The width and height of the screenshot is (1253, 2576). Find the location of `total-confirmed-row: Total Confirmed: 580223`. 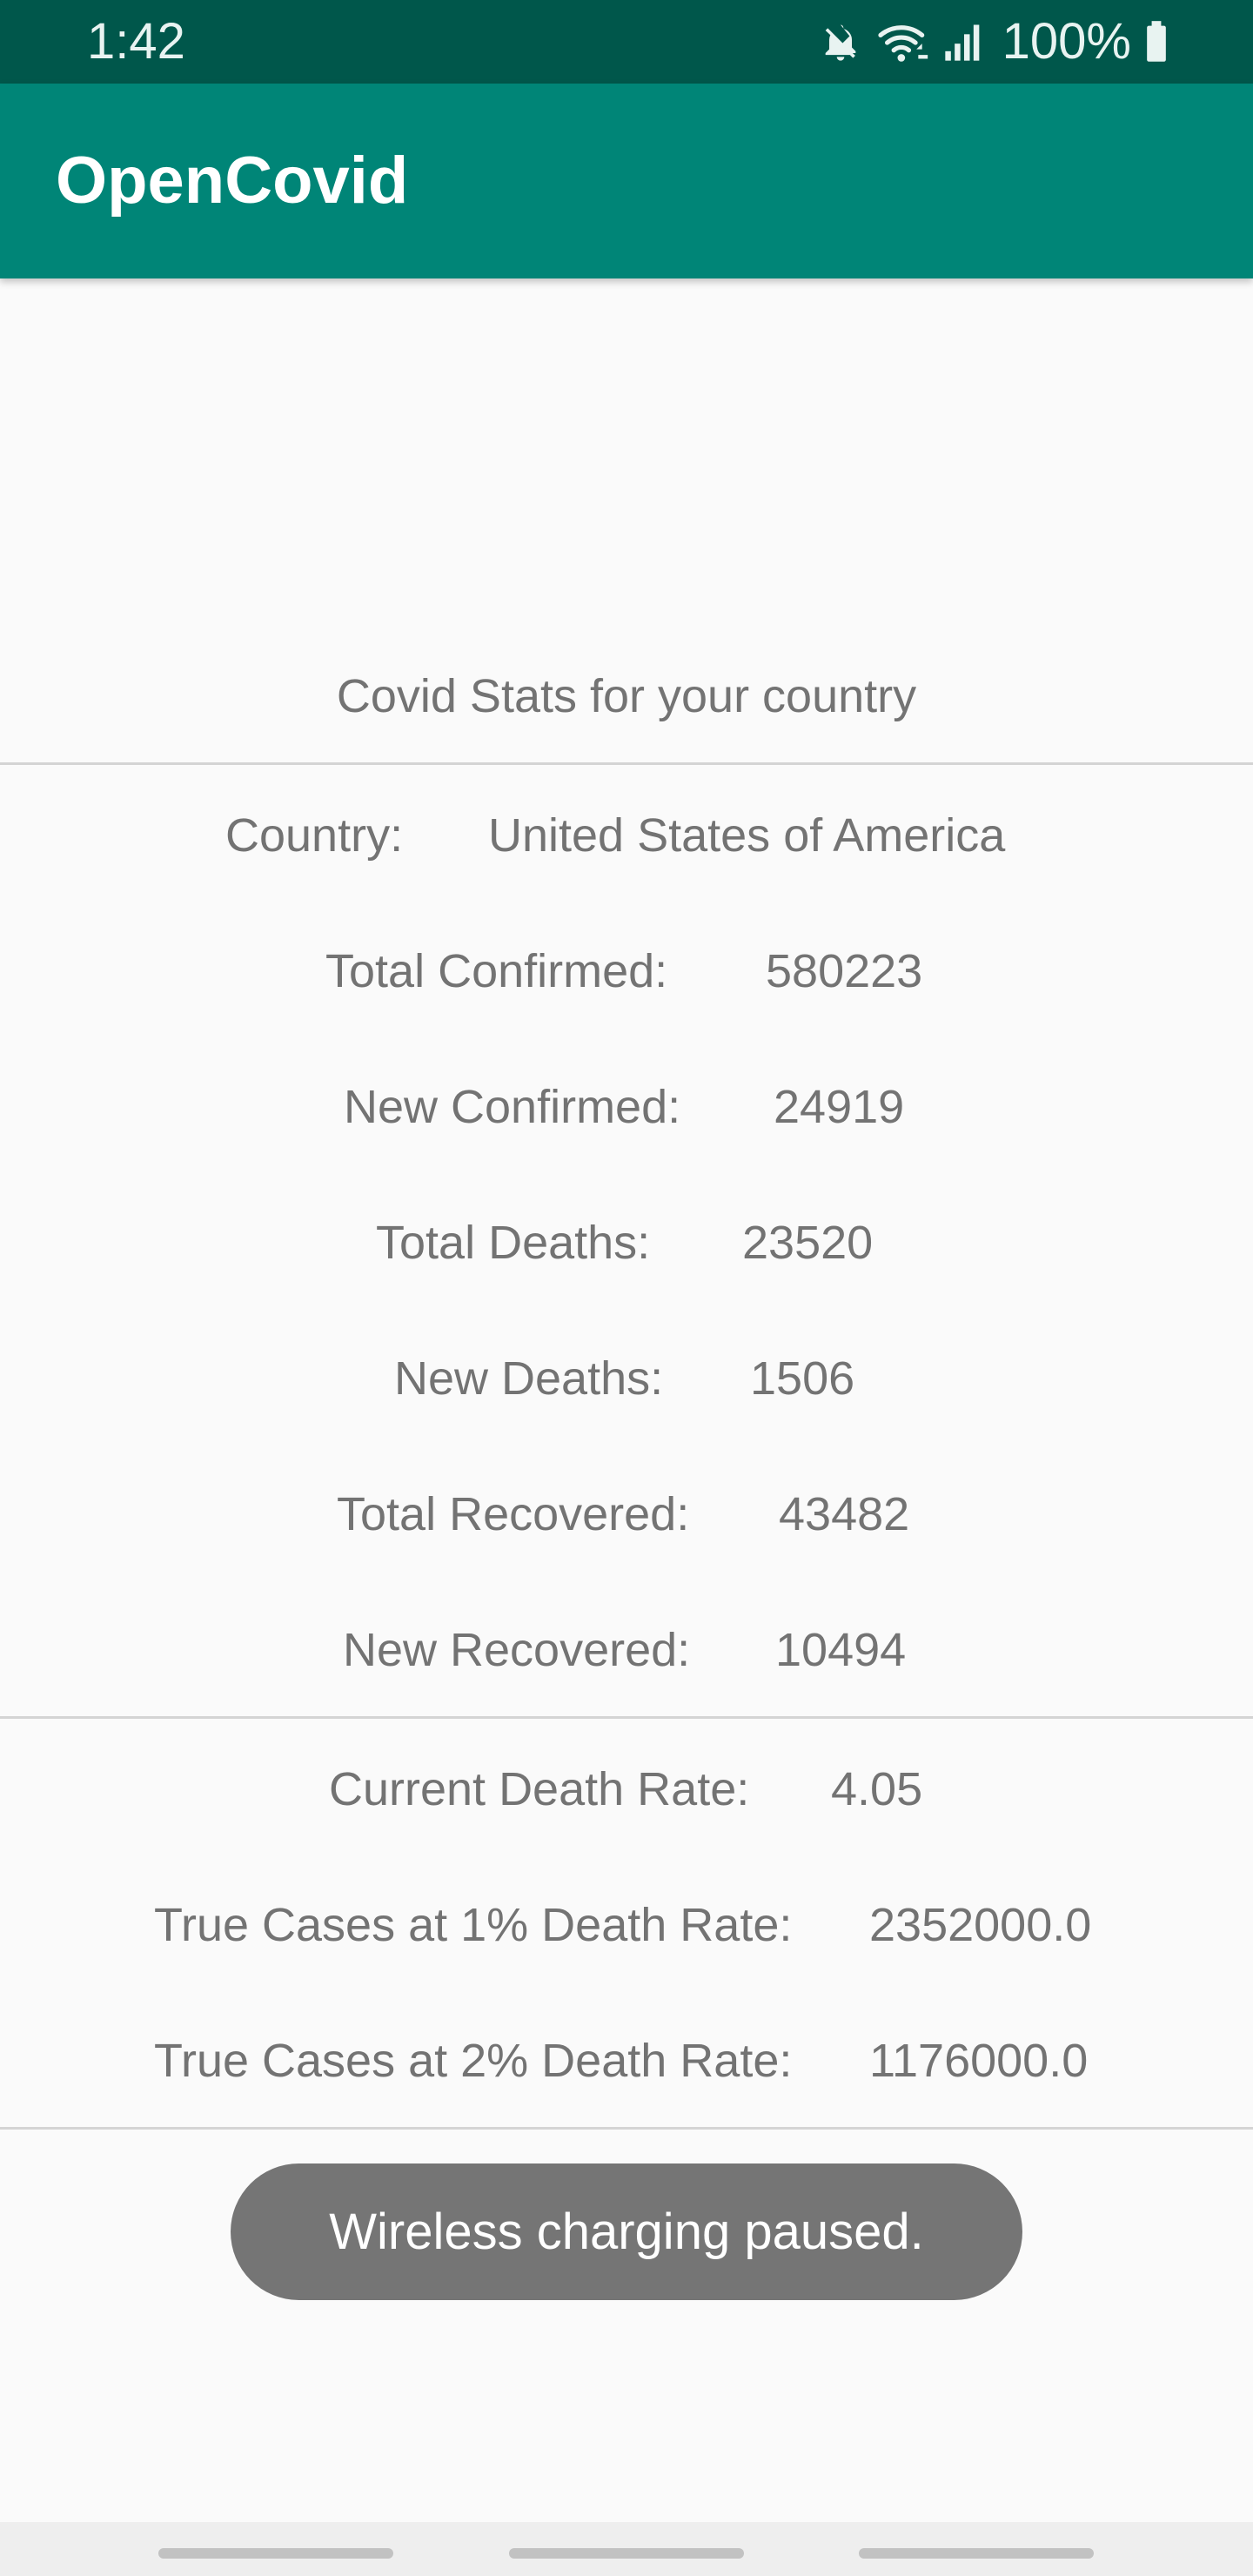

total-confirmed-row: Total Confirmed: 580223 is located at coordinates (626, 971).